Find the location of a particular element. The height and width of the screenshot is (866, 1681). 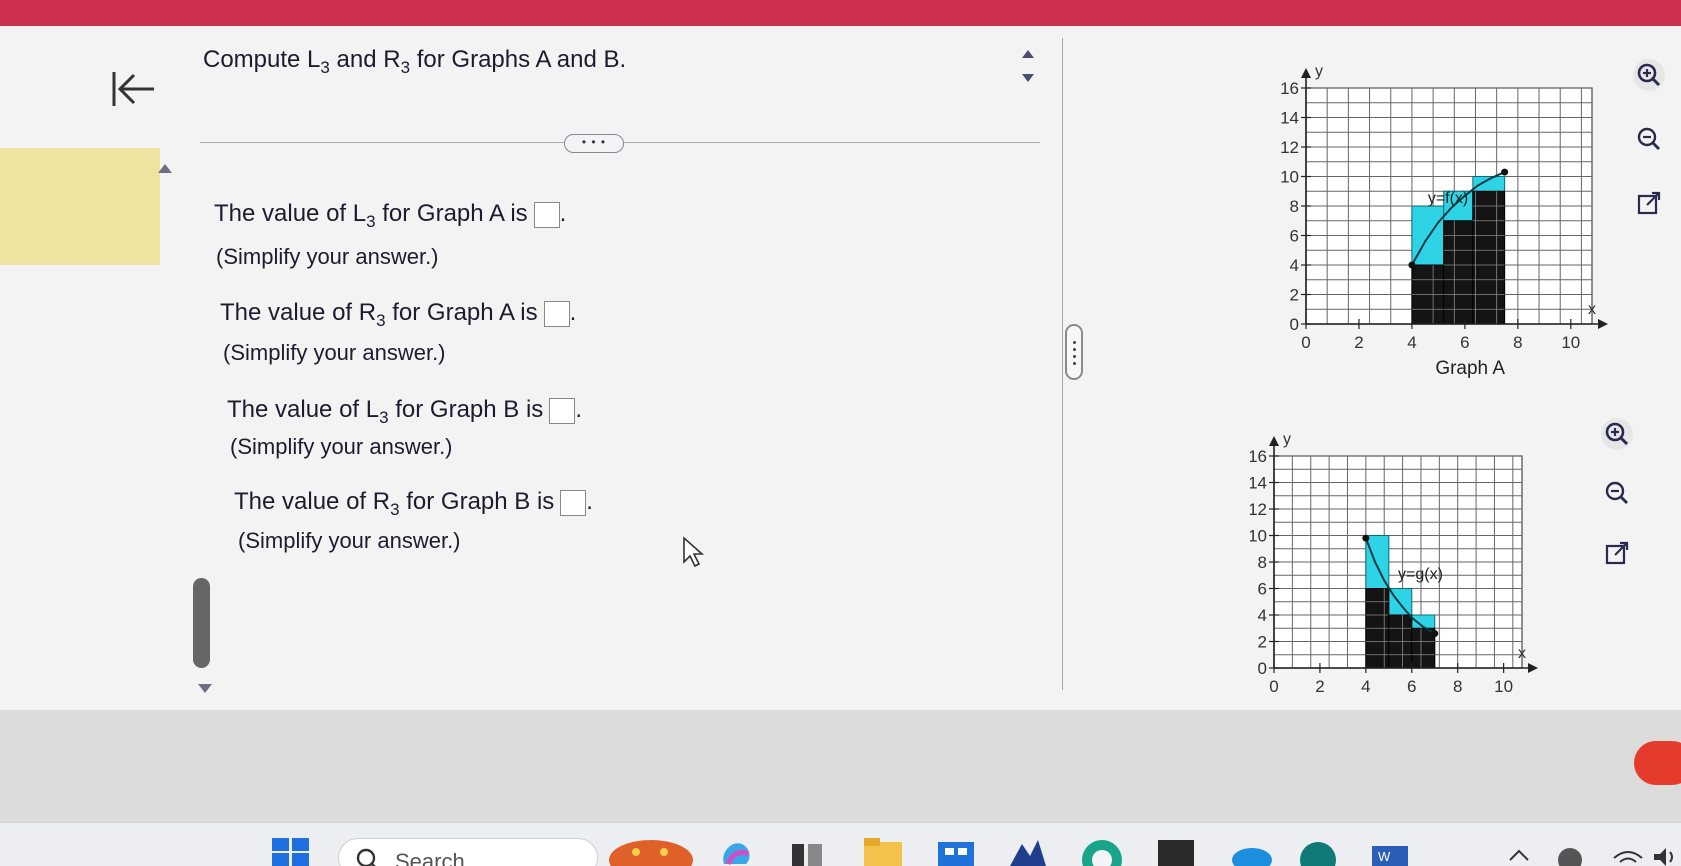

x-tick-label: 0 is located at coordinates (1305, 342).